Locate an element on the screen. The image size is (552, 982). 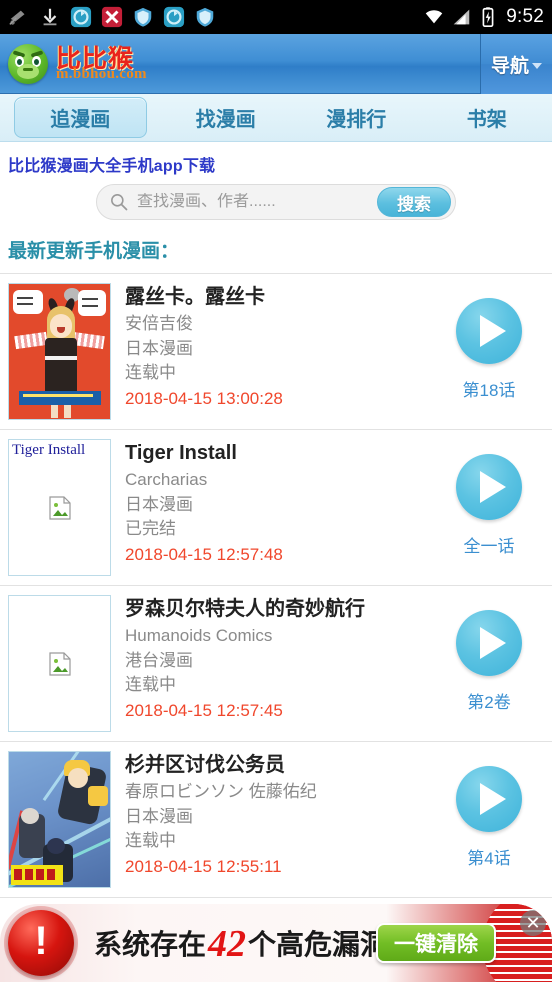
search-row: 搜索 is located at coordinates (276, 207).